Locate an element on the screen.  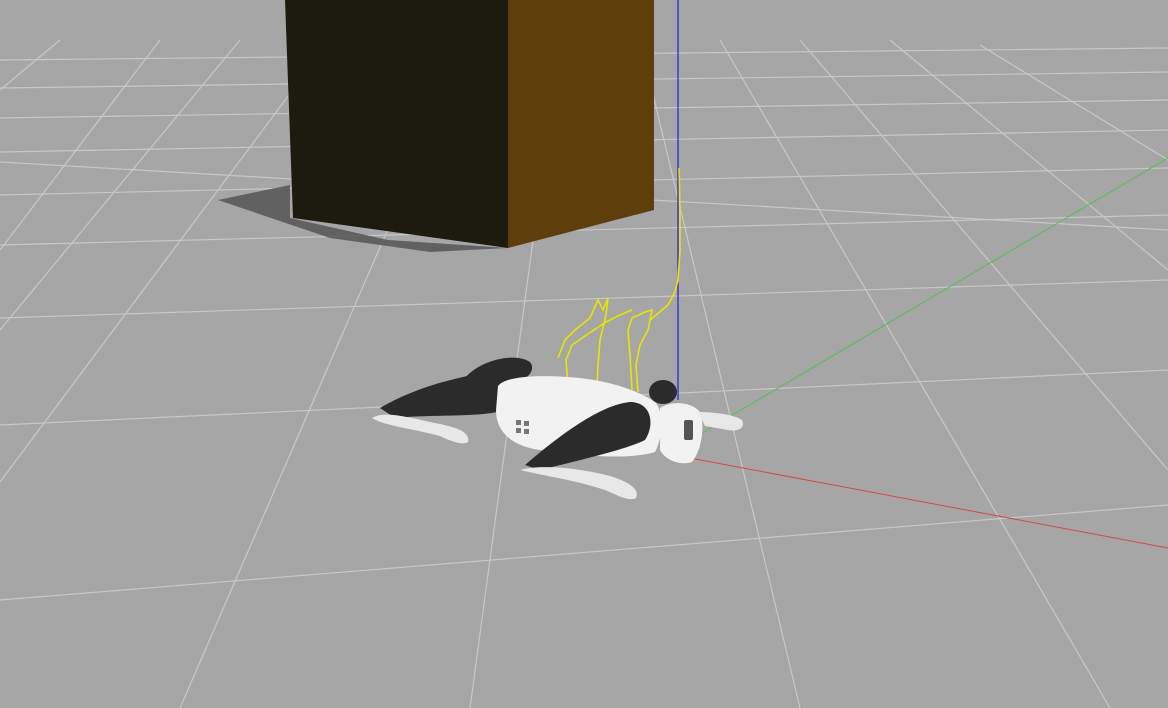
robot-head is located at coordinates (681, 433).